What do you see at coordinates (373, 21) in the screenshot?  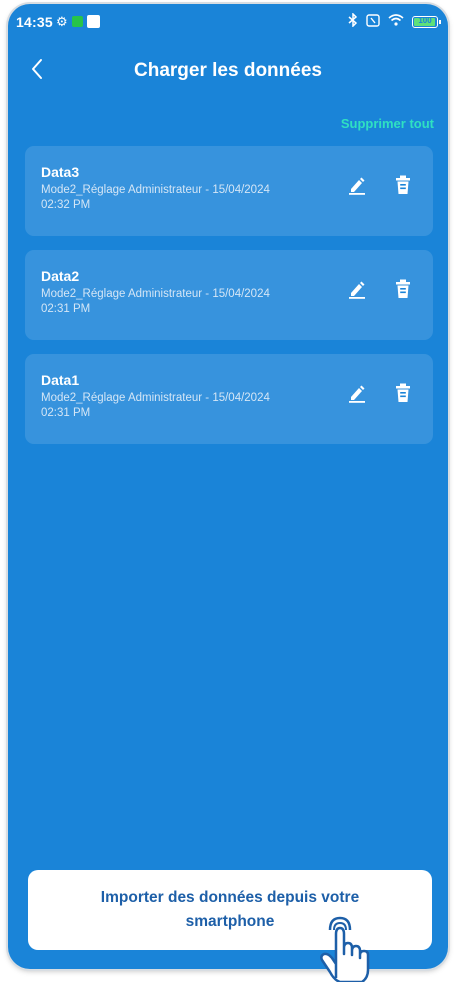 I see `nfc-icon` at bounding box center [373, 21].